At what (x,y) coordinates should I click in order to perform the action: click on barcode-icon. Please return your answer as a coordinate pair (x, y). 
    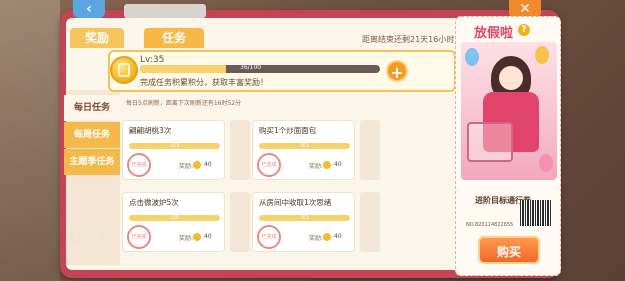
    Looking at the image, I should click on (536, 213).